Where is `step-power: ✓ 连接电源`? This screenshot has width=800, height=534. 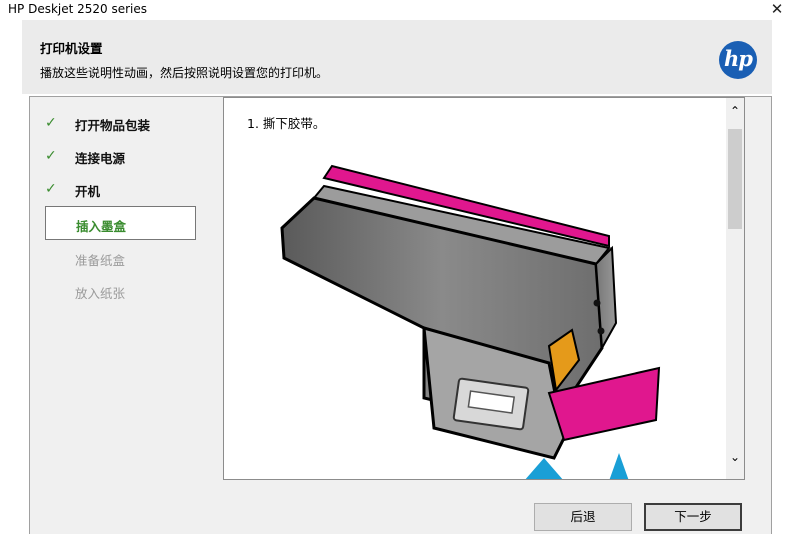 step-power: ✓ 连接电源 is located at coordinates (121, 156).